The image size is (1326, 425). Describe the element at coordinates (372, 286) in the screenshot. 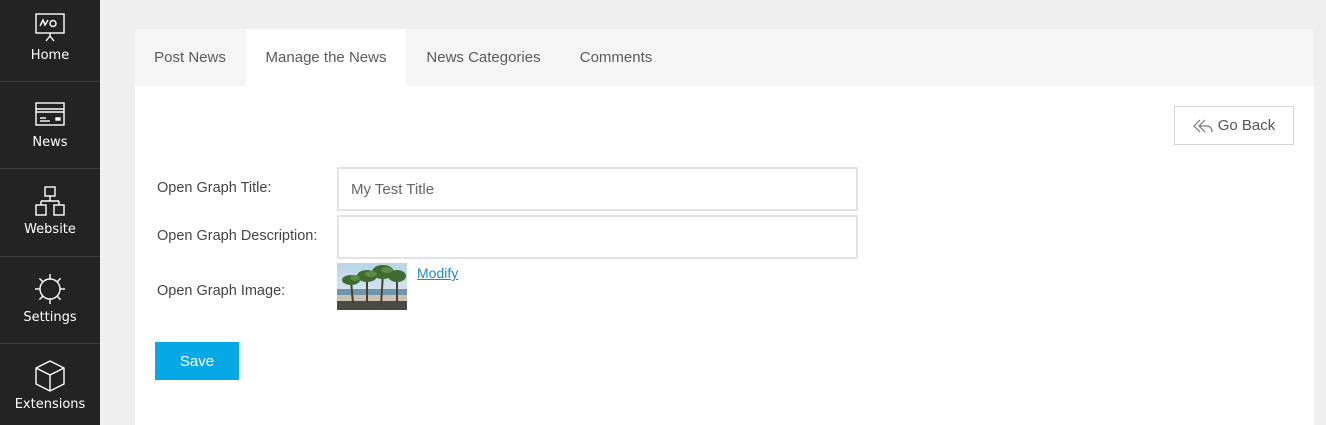

I see `og-image-thumbnail` at that location.